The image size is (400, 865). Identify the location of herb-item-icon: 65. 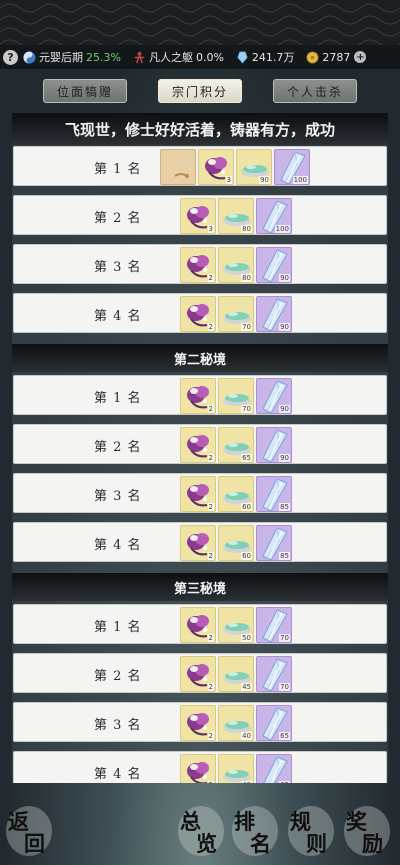
(236, 445).